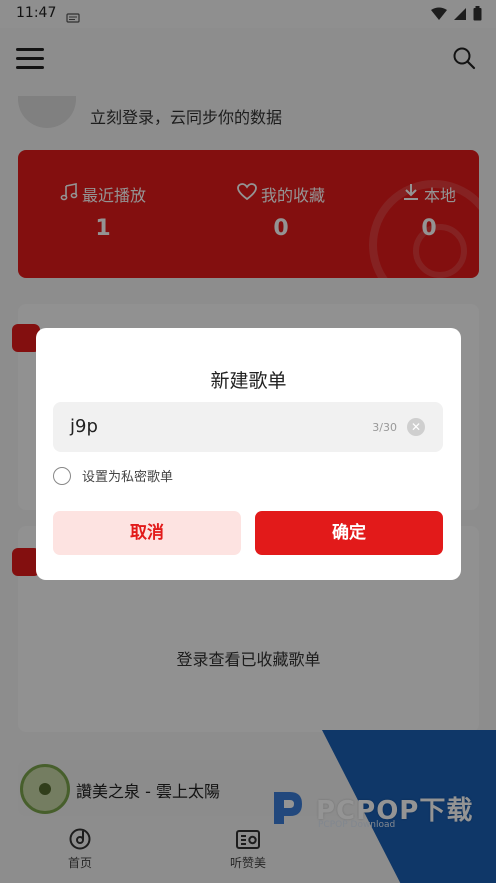  What do you see at coordinates (147, 533) in the screenshot?
I see `cancel-button: 取消` at bounding box center [147, 533].